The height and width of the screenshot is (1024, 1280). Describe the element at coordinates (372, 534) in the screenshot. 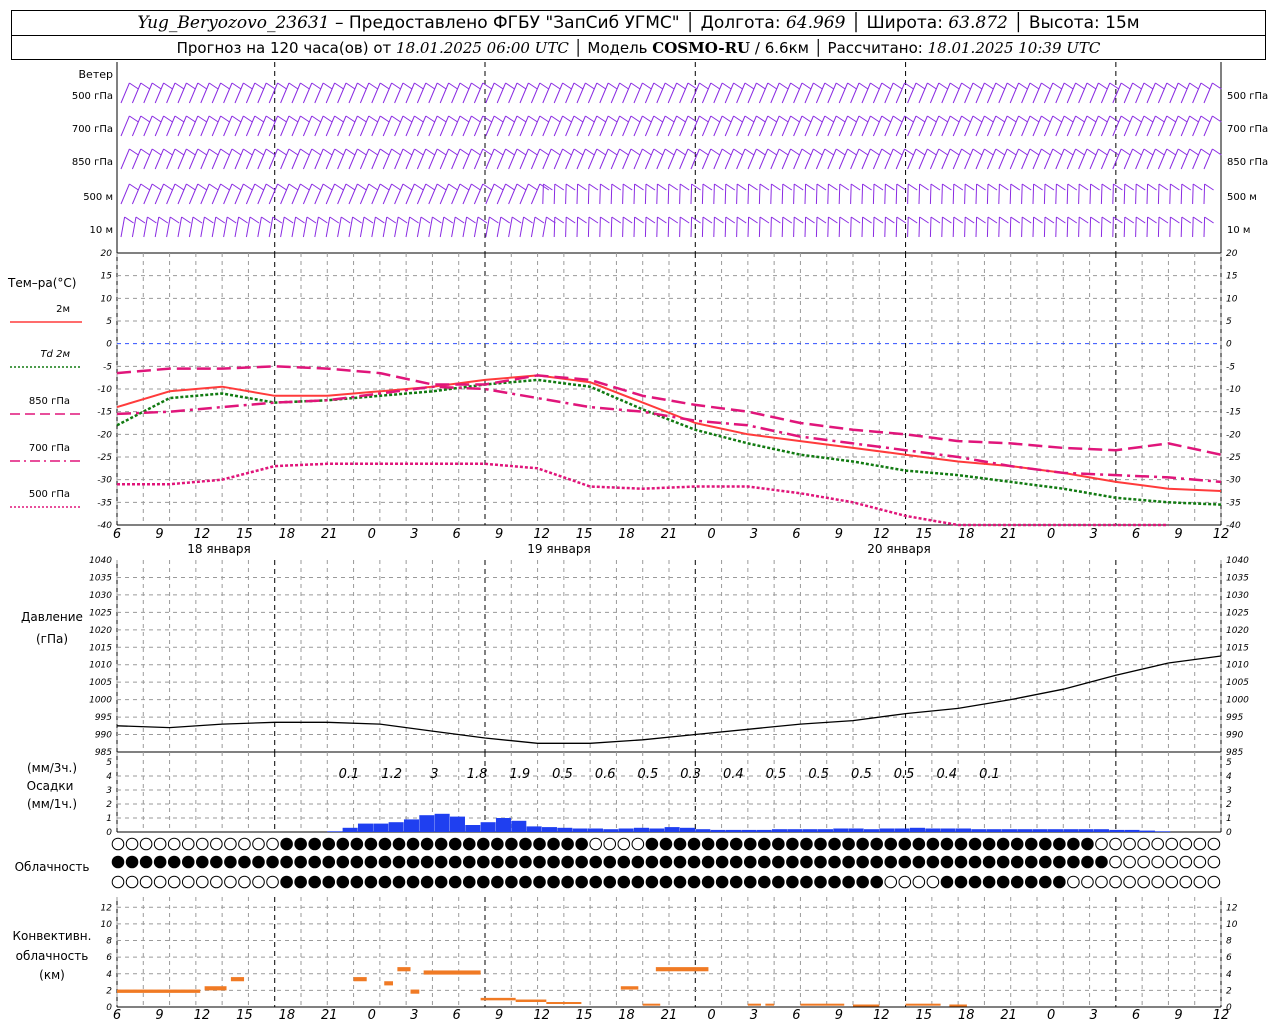

I see `time-tick-label-top: 0` at that location.